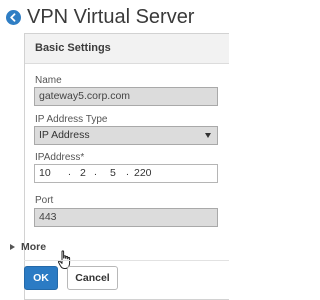  Describe the element at coordinates (45, 173) in the screenshot. I see `ip-octet-1: 10` at that location.